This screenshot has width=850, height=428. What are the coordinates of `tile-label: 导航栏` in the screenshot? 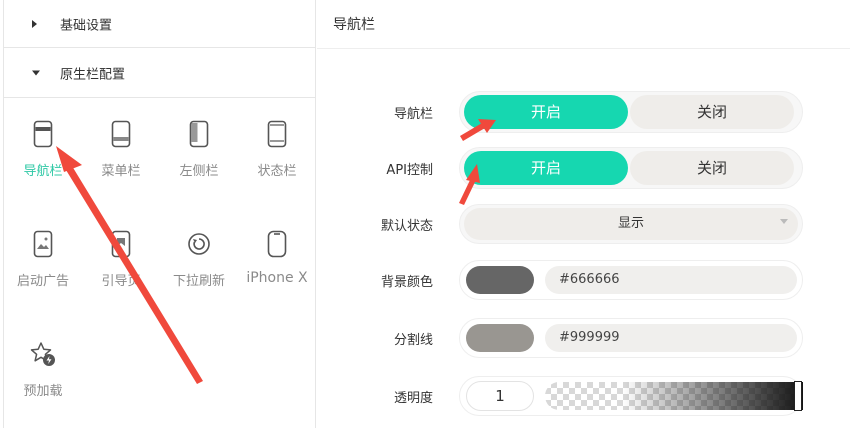 It's located at (43, 171).